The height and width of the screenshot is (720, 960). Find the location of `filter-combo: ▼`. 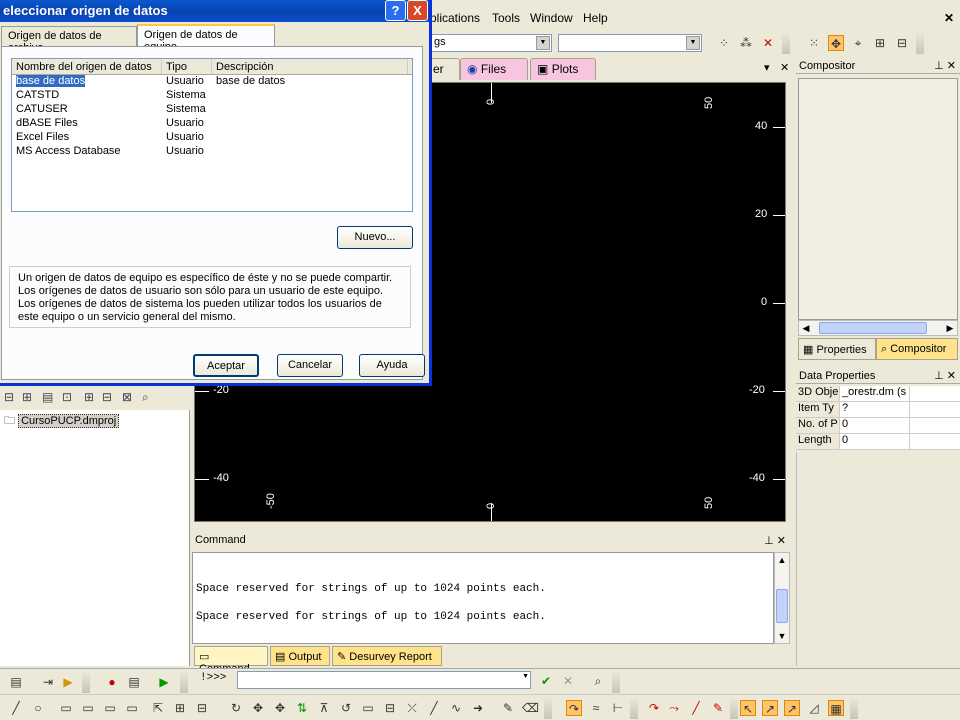

filter-combo: ▼ is located at coordinates (630, 43).